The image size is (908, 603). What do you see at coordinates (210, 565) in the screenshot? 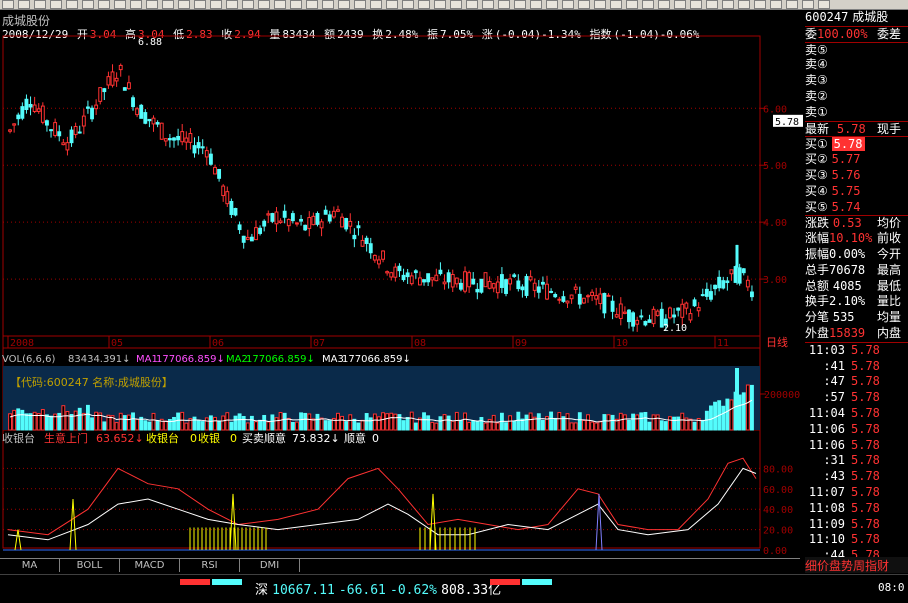
I see `tab-rsi: RSI` at bounding box center [210, 565].